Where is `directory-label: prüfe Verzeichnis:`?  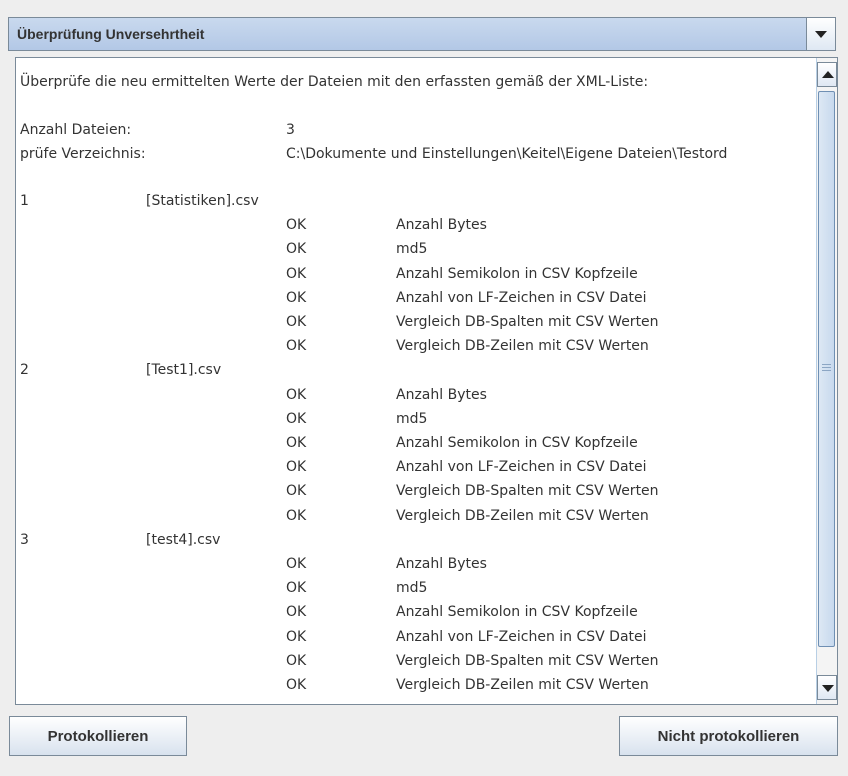
directory-label: prüfe Verzeichnis: is located at coordinates (83, 154).